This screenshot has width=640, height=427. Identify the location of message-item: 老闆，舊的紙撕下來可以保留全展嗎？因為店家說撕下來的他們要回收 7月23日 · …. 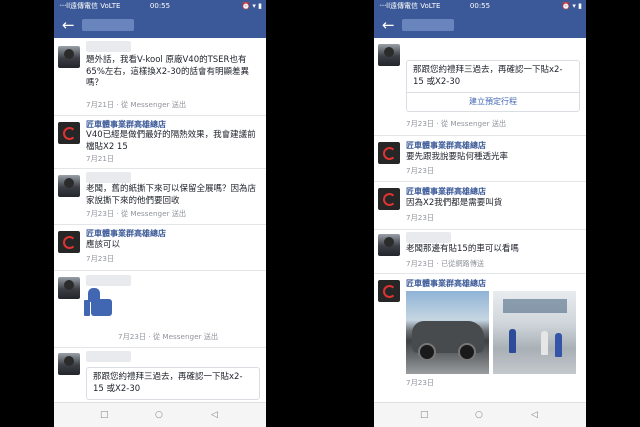
(160, 197).